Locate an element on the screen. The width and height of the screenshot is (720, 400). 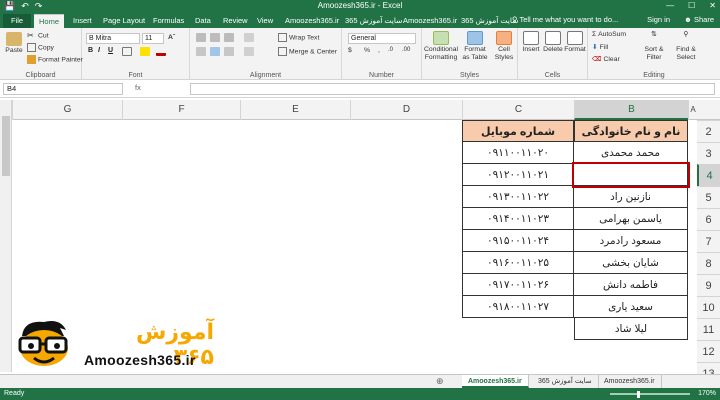
cell-phone: ۰۹۱۱۰۰۱۱۰۲۰ is located at coordinates (518, 153).